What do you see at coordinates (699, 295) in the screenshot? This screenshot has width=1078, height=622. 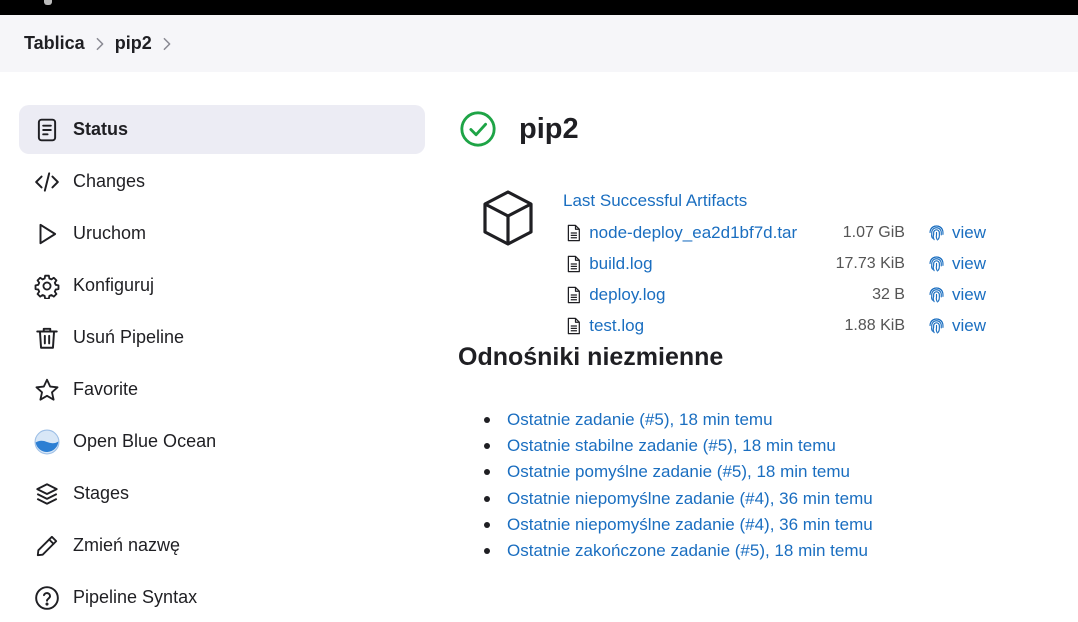 I see `artifact-file-link: deploy.log` at bounding box center [699, 295].